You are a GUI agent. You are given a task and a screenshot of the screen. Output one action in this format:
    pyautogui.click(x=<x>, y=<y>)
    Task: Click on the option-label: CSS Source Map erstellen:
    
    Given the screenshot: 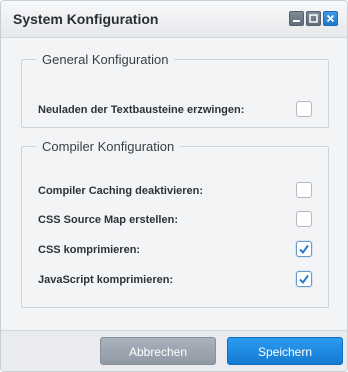 What is the action you would take?
    pyautogui.click(x=108, y=220)
    